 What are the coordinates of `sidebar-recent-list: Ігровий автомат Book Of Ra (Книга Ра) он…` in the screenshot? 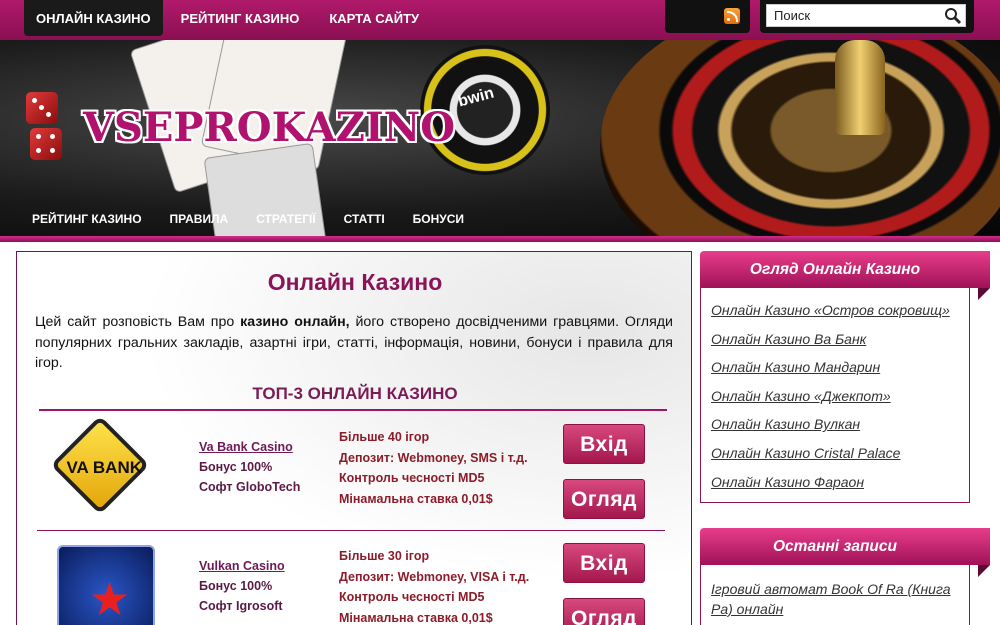 It's located at (835, 595).